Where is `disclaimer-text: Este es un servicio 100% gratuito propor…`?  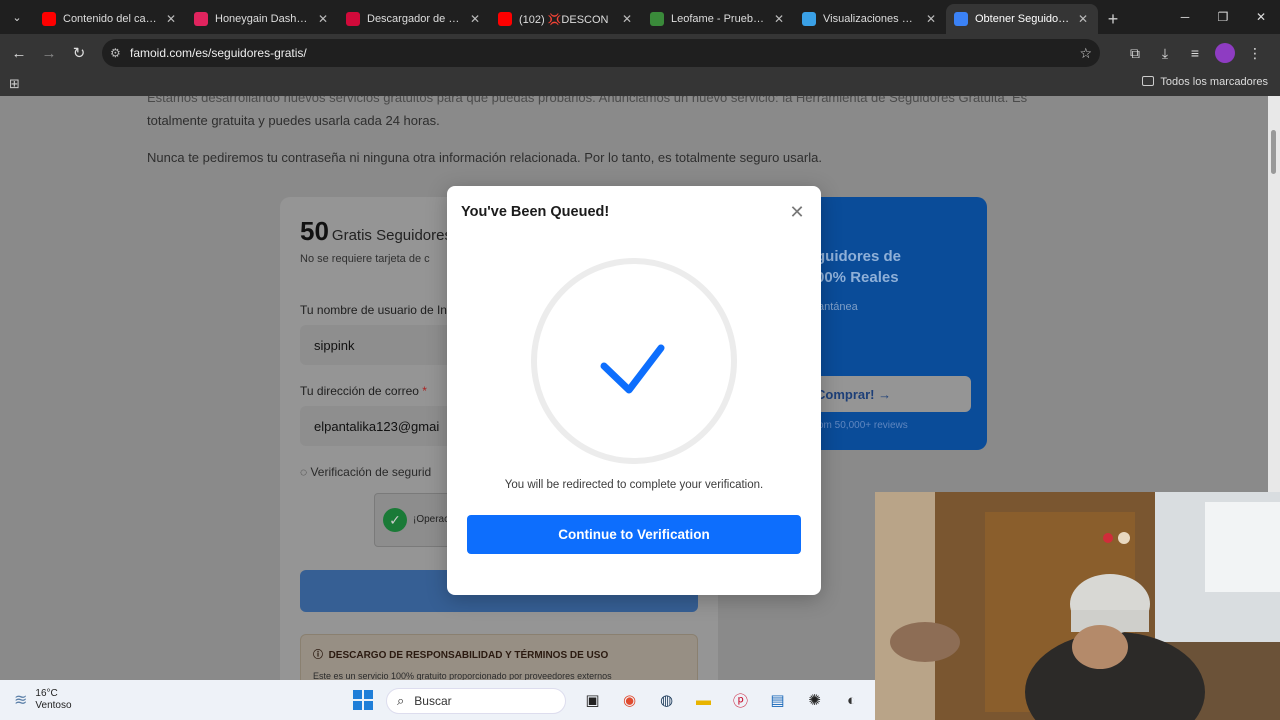 disclaimer-text: Este es un servicio 100% gratuito propor… is located at coordinates (462, 675).